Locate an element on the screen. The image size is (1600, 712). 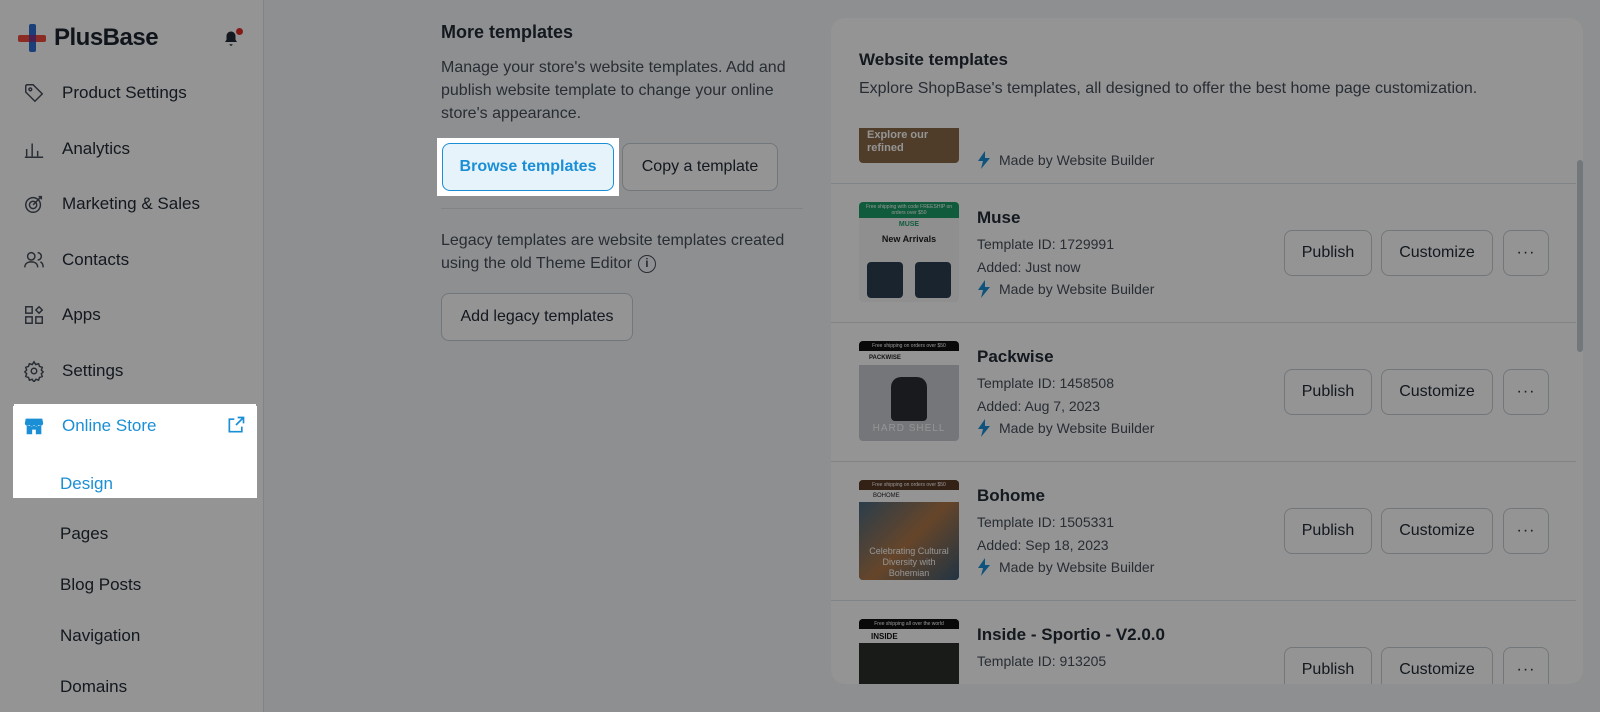
more-templates-title: More templates is located at coordinates (507, 32).